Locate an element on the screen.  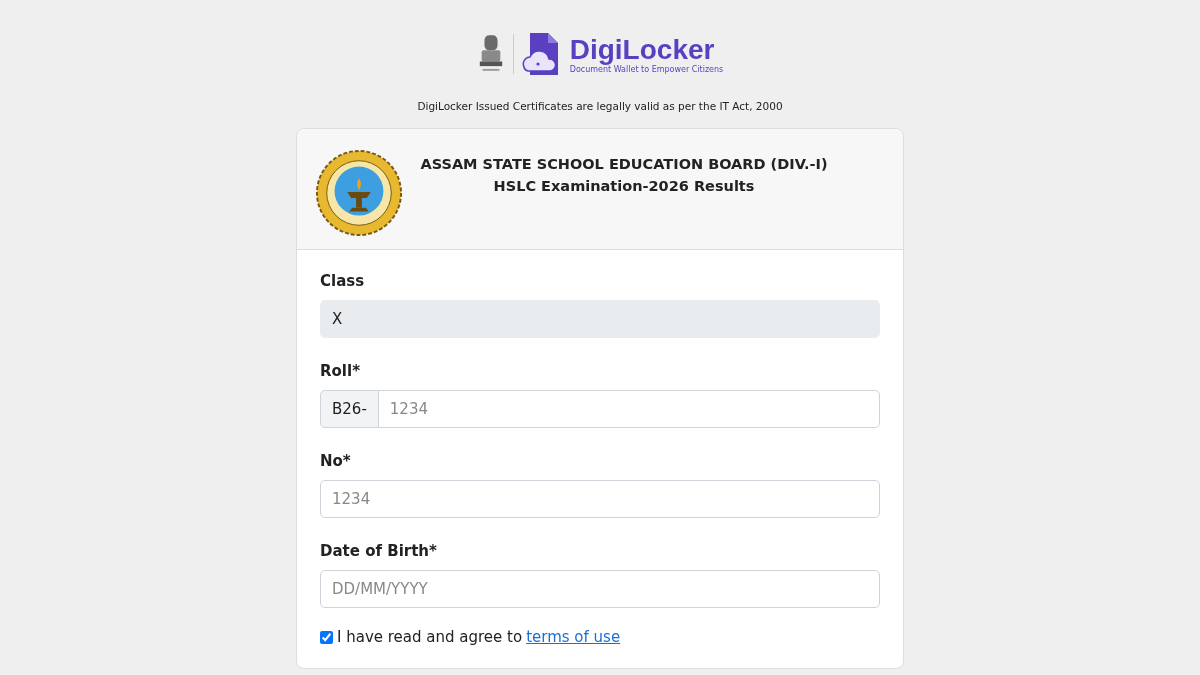
roll-prefix: B26- is located at coordinates (349, 409).